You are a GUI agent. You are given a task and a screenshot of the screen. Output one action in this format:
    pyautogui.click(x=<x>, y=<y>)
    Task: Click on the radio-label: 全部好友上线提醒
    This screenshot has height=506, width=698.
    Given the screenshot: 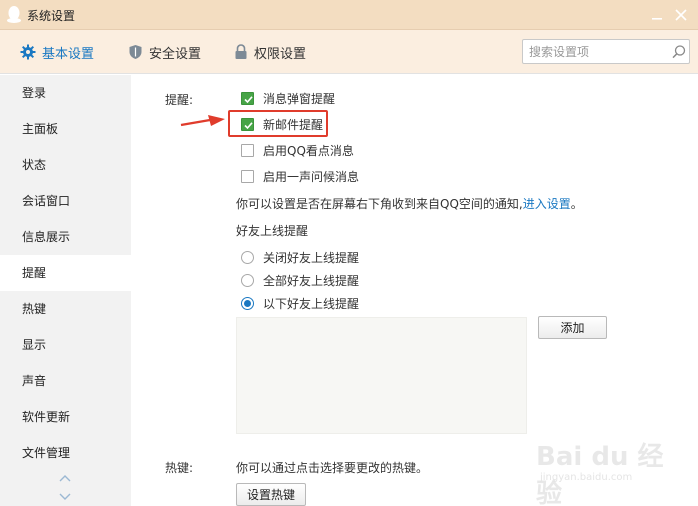 What is the action you would take?
    pyautogui.click(x=311, y=280)
    